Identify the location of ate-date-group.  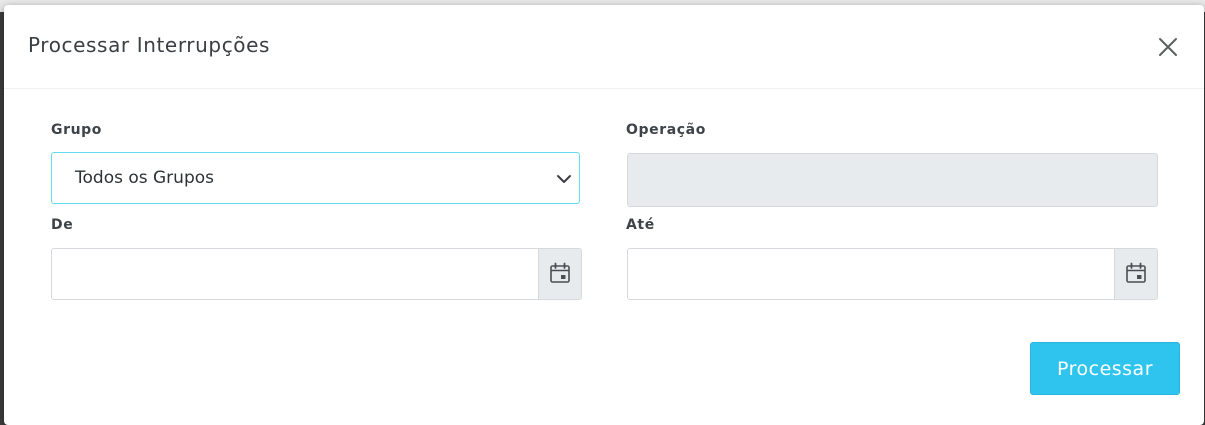
(892, 274).